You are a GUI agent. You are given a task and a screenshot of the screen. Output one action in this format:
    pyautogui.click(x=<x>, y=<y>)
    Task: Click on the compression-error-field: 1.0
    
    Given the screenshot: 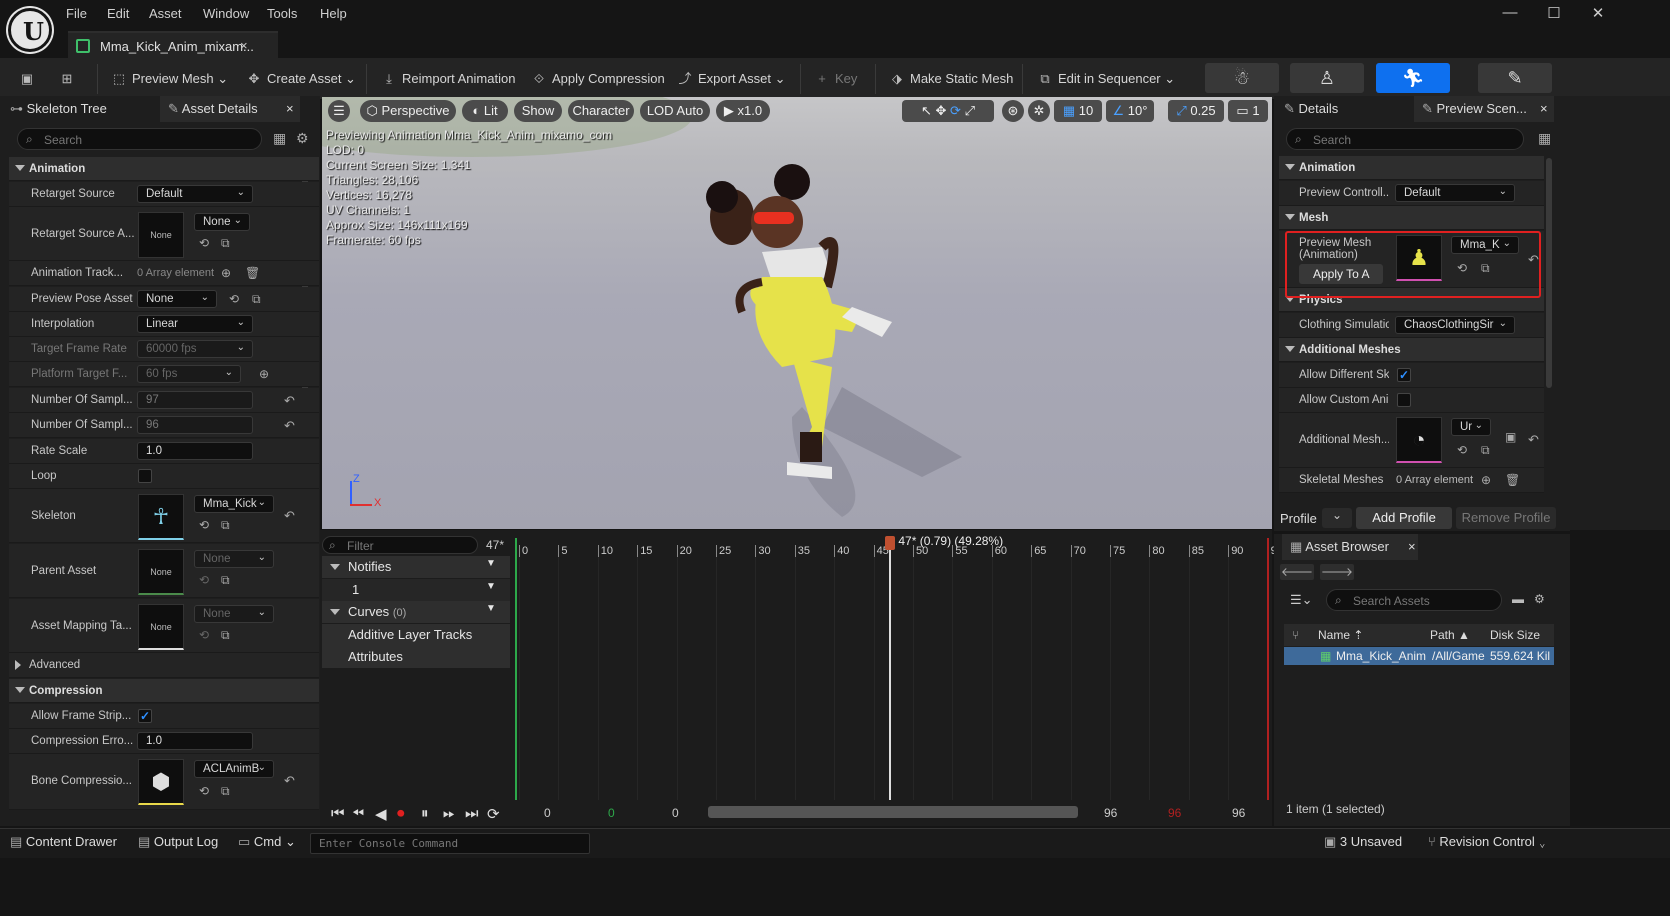 What is the action you would take?
    pyautogui.click(x=195, y=741)
    